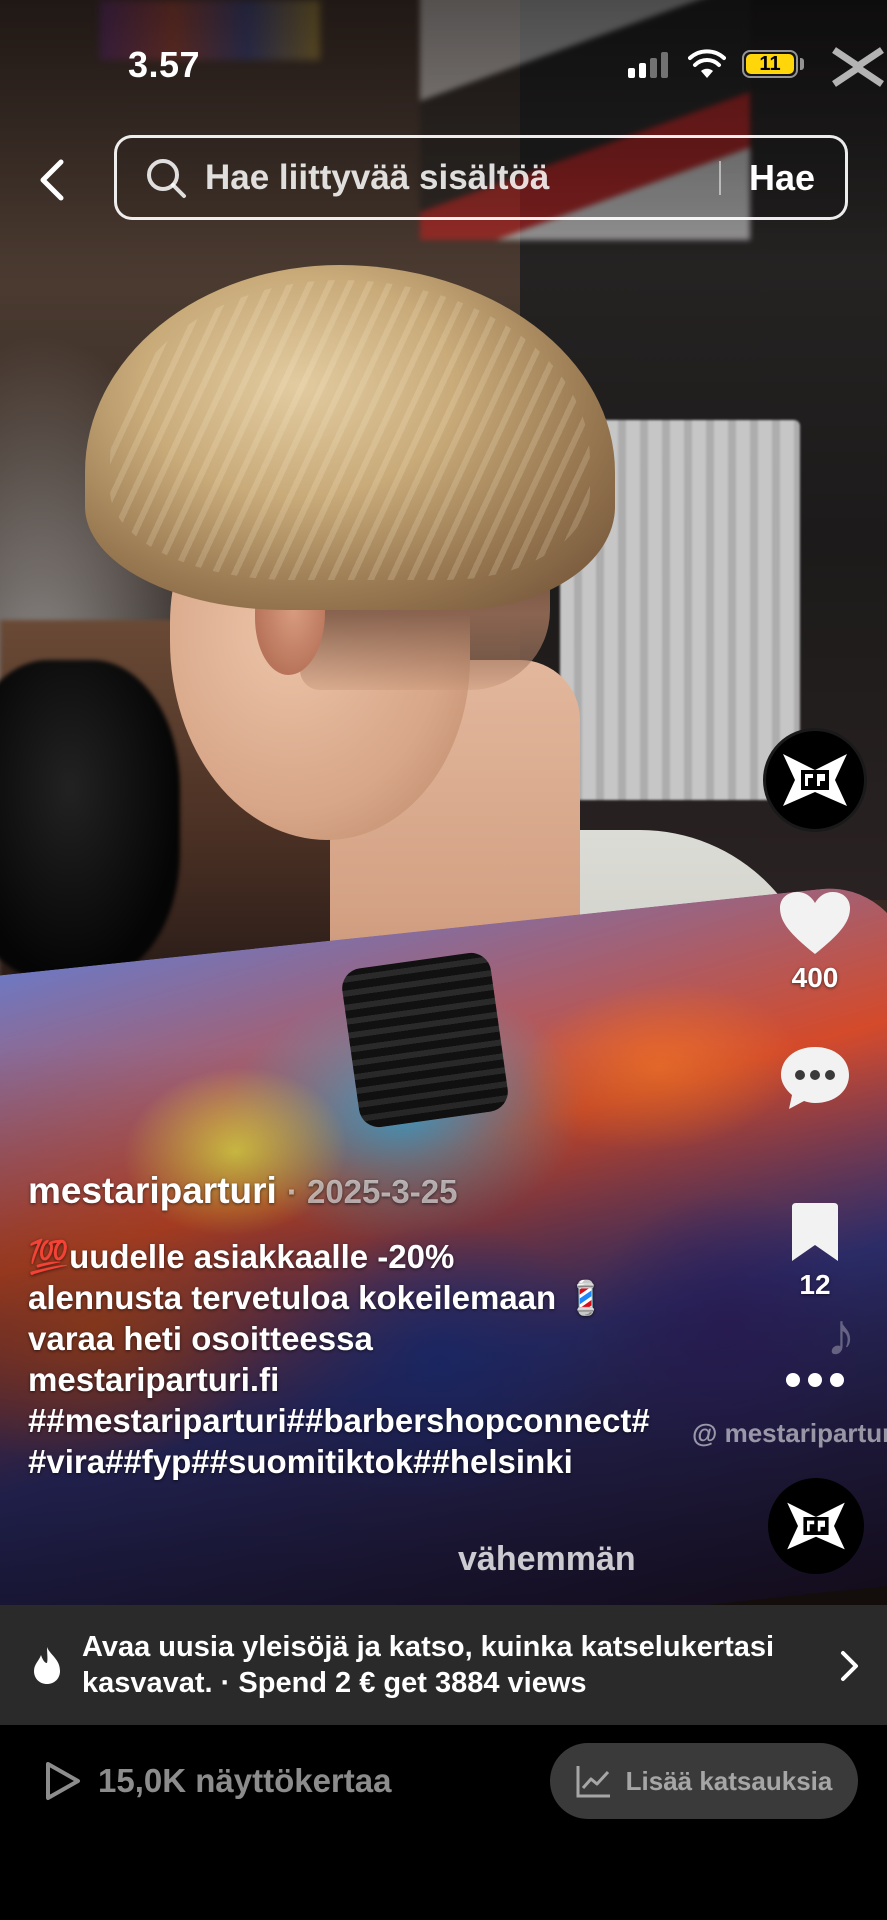  What do you see at coordinates (707, 63) in the screenshot?
I see `wifi-icon` at bounding box center [707, 63].